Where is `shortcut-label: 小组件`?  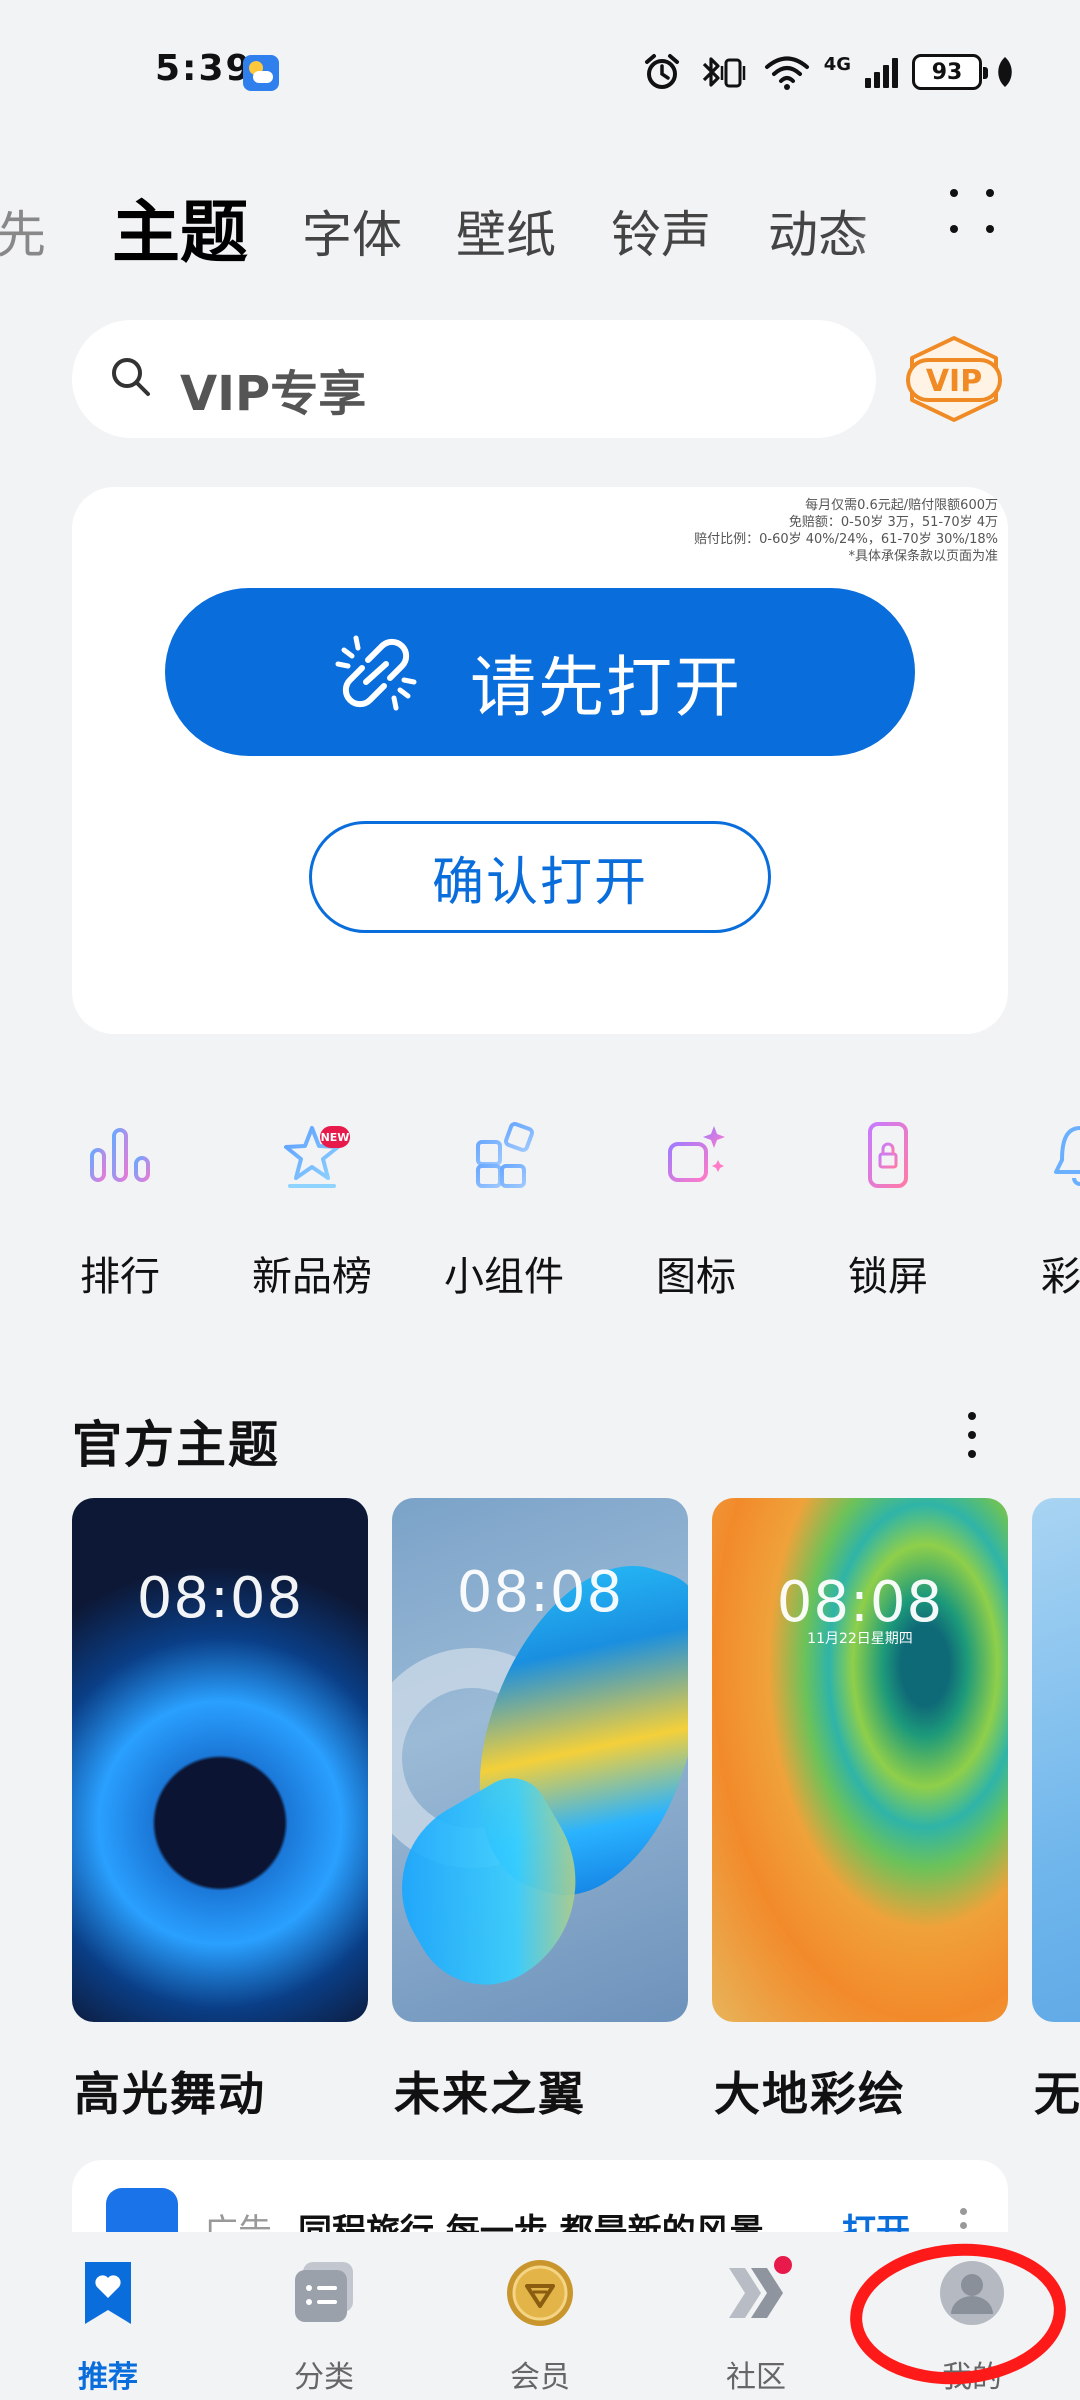
shortcut-label: 小组件 is located at coordinates (504, 1277).